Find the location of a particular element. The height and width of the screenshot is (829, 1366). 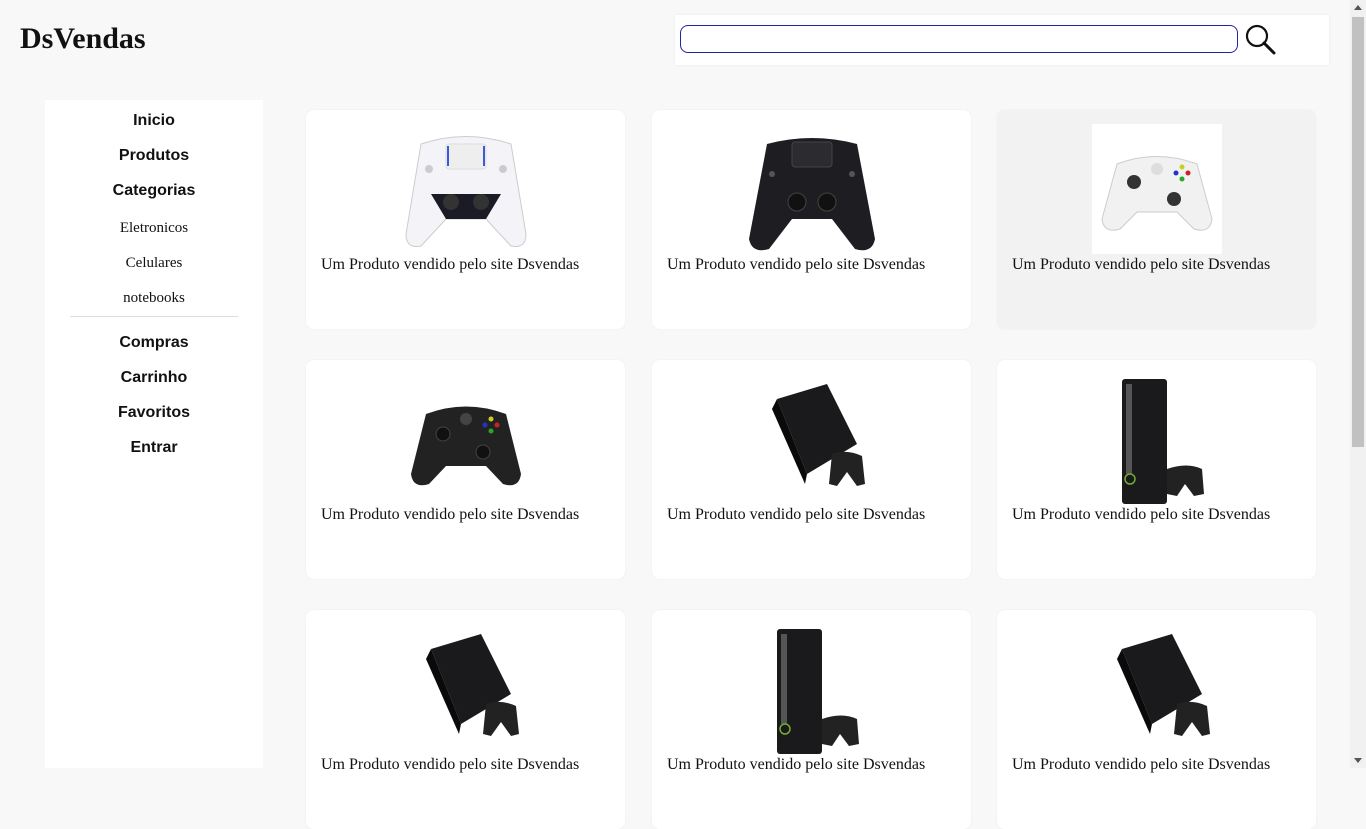

ps5-controller-image is located at coordinates (466, 191).